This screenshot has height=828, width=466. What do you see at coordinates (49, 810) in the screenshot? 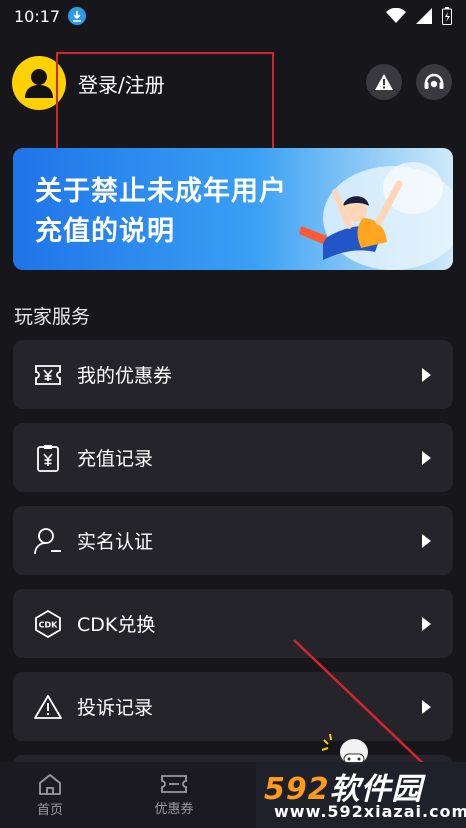
I see `tab-home-label: 首页` at bounding box center [49, 810].